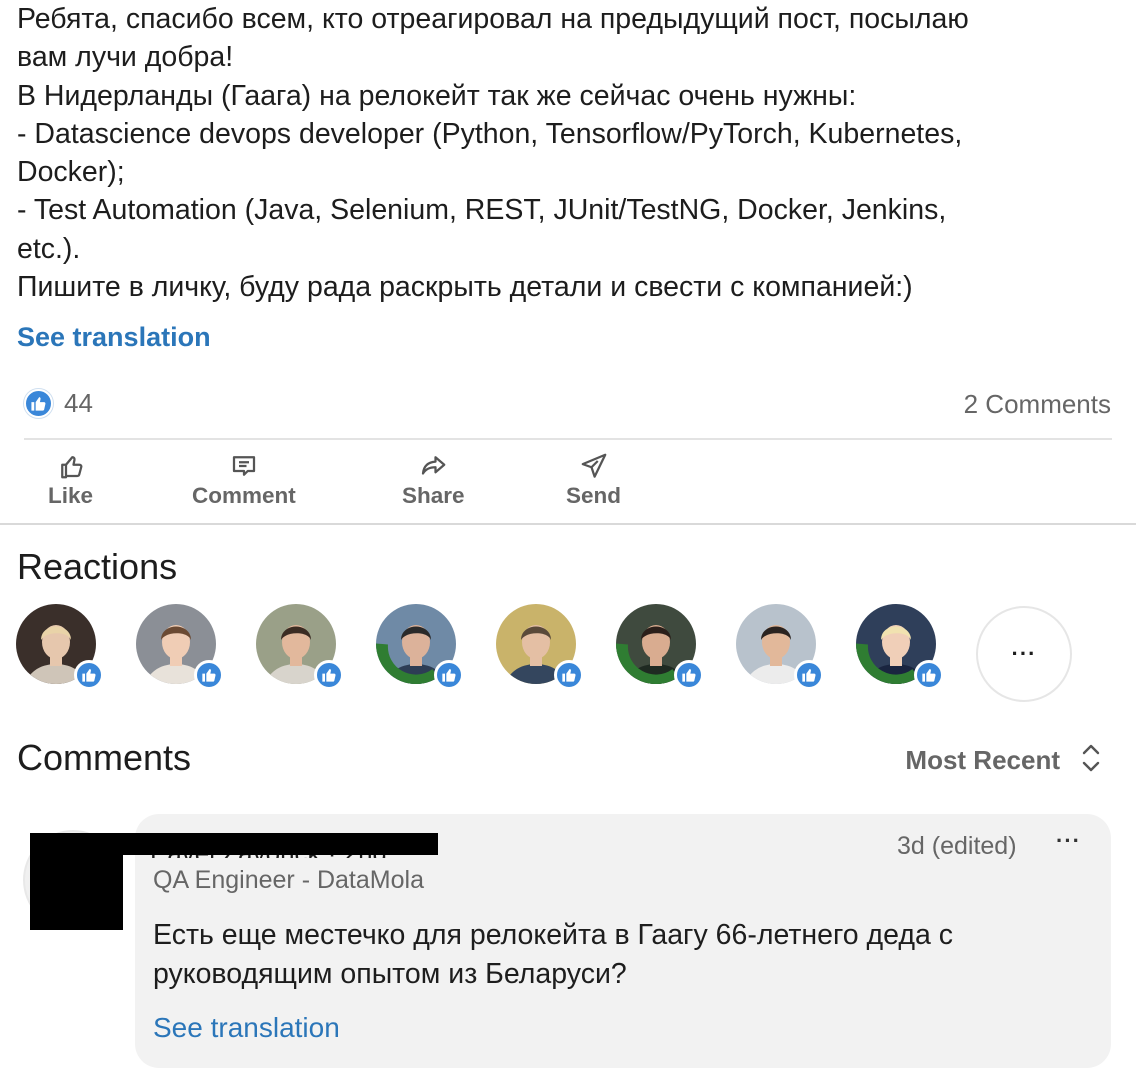 The image size is (1136, 1070). What do you see at coordinates (594, 466) in the screenshot?
I see `send-plane-icon` at bounding box center [594, 466].